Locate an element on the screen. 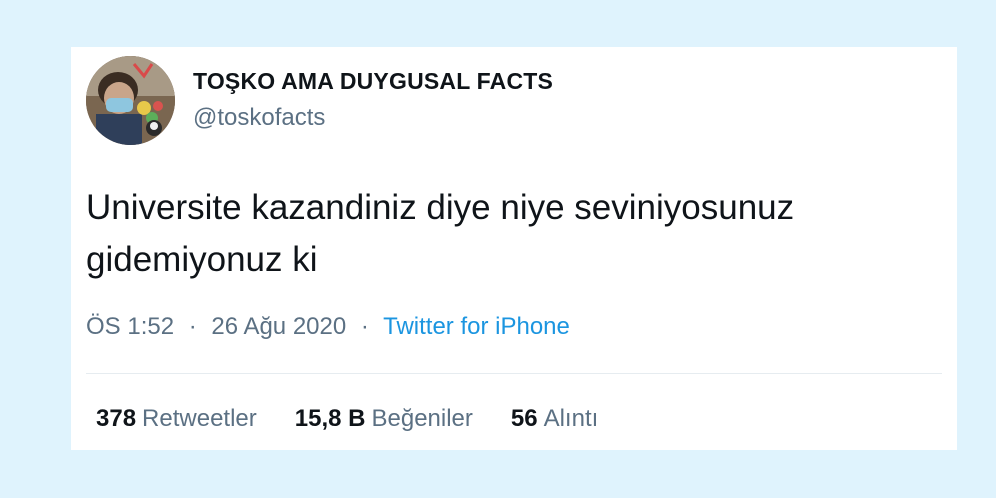 The image size is (996, 498). tweet-text-line: gidemiyonuz ki is located at coordinates (202, 259).